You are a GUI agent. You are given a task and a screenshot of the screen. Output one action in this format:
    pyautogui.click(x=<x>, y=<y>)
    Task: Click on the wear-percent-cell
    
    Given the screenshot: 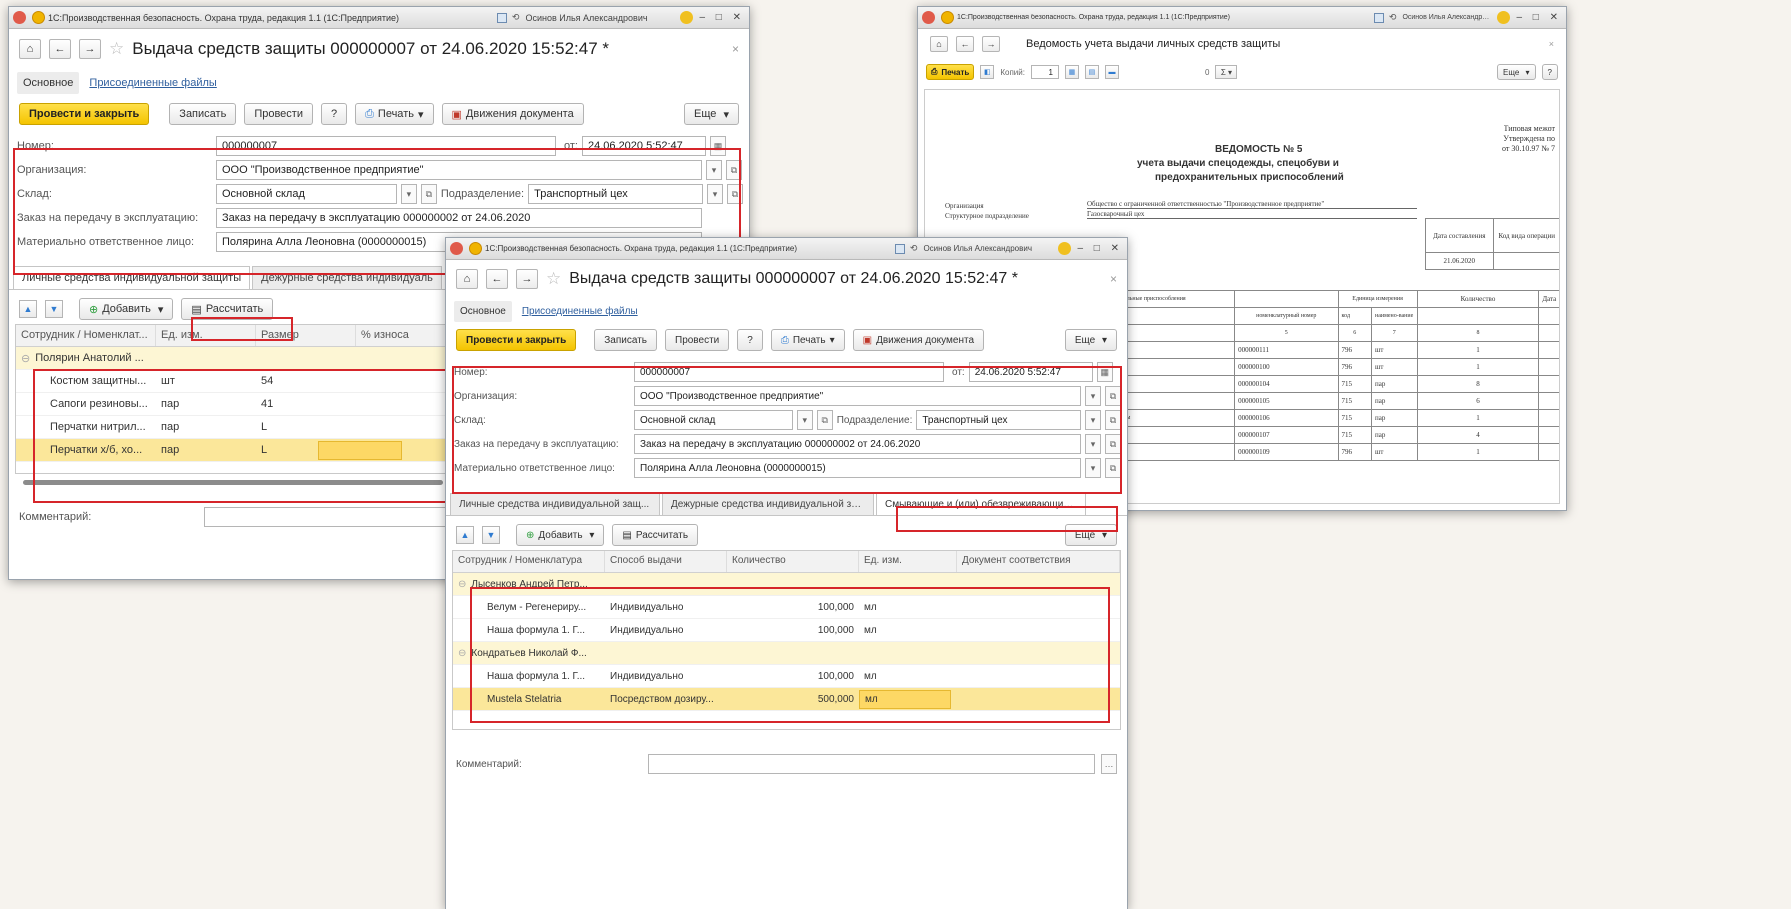 What is the action you would take?
    pyautogui.click(x=360, y=450)
    